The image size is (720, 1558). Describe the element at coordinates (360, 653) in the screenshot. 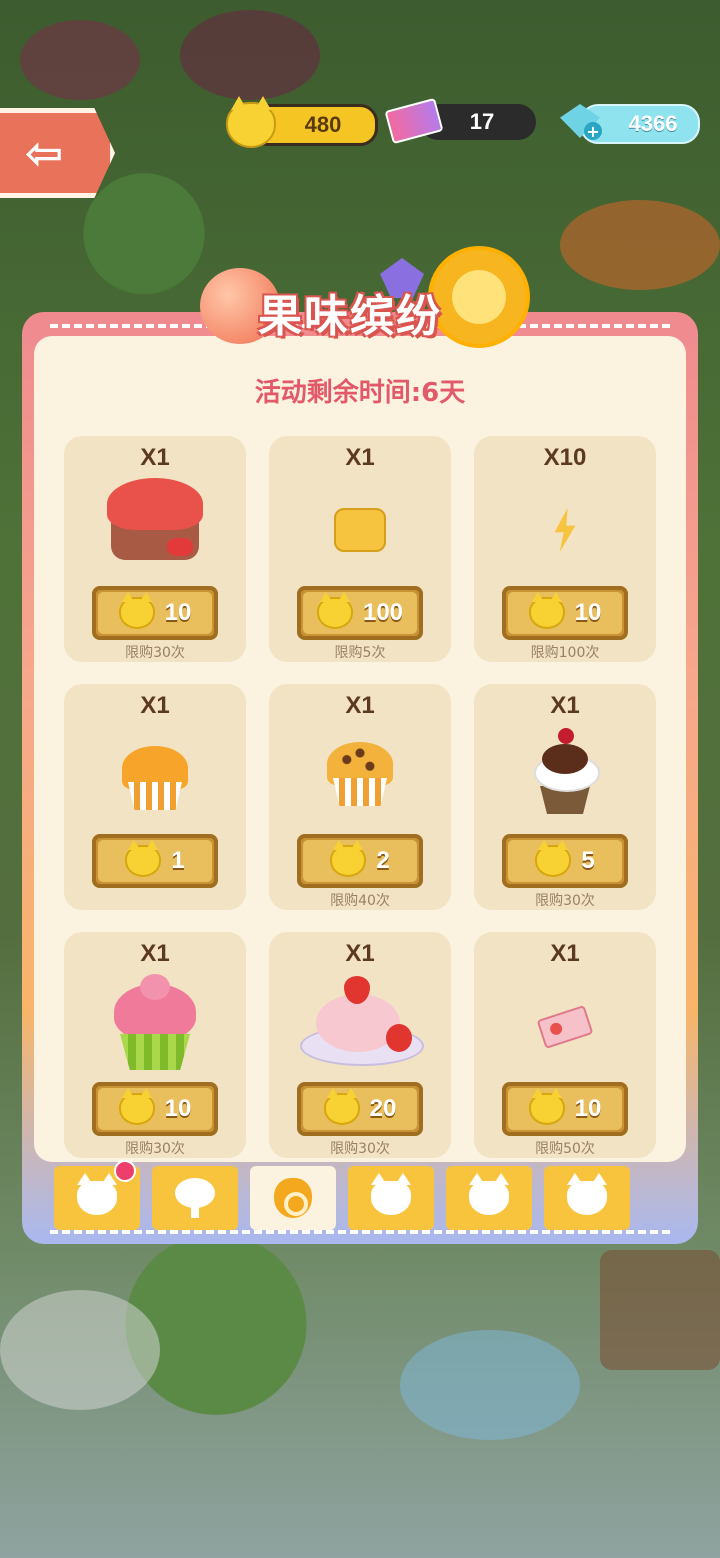

I see `purchase-limit: 限购5次` at that location.